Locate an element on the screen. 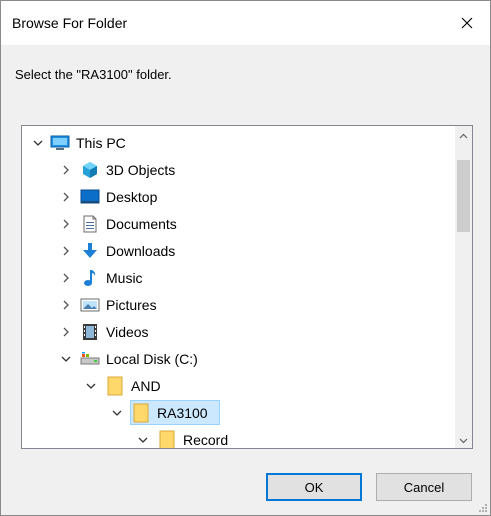  tree-item-label: RA3100 is located at coordinates (182, 412).